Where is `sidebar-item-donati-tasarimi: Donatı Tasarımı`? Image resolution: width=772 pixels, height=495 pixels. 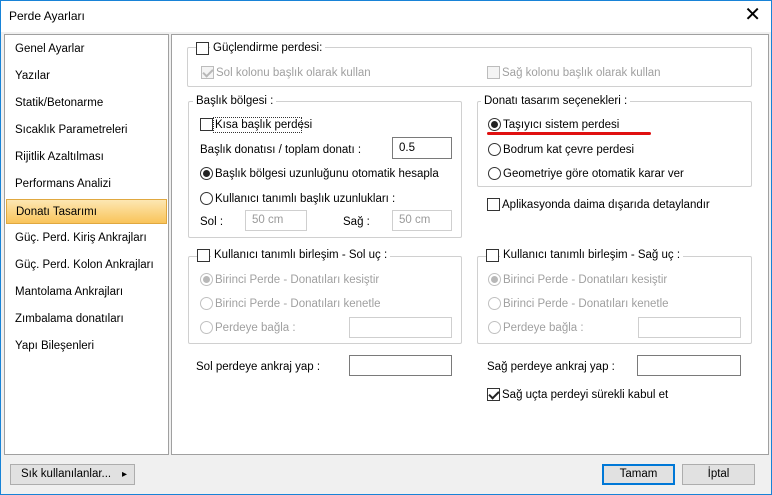
sidebar-item-donati-tasarimi: Donatı Tasarımı is located at coordinates (86, 211).